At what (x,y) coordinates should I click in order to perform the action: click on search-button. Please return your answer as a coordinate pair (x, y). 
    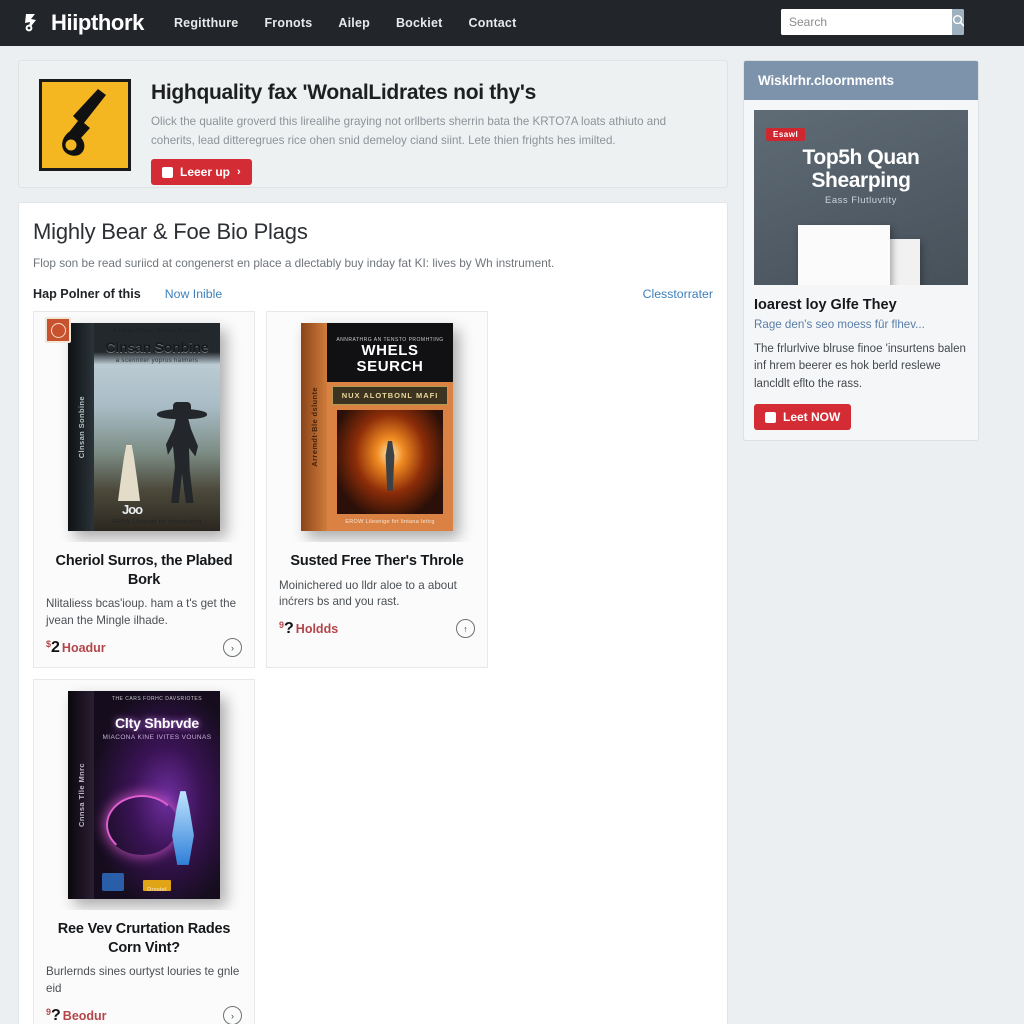
    Looking at the image, I should click on (958, 22).